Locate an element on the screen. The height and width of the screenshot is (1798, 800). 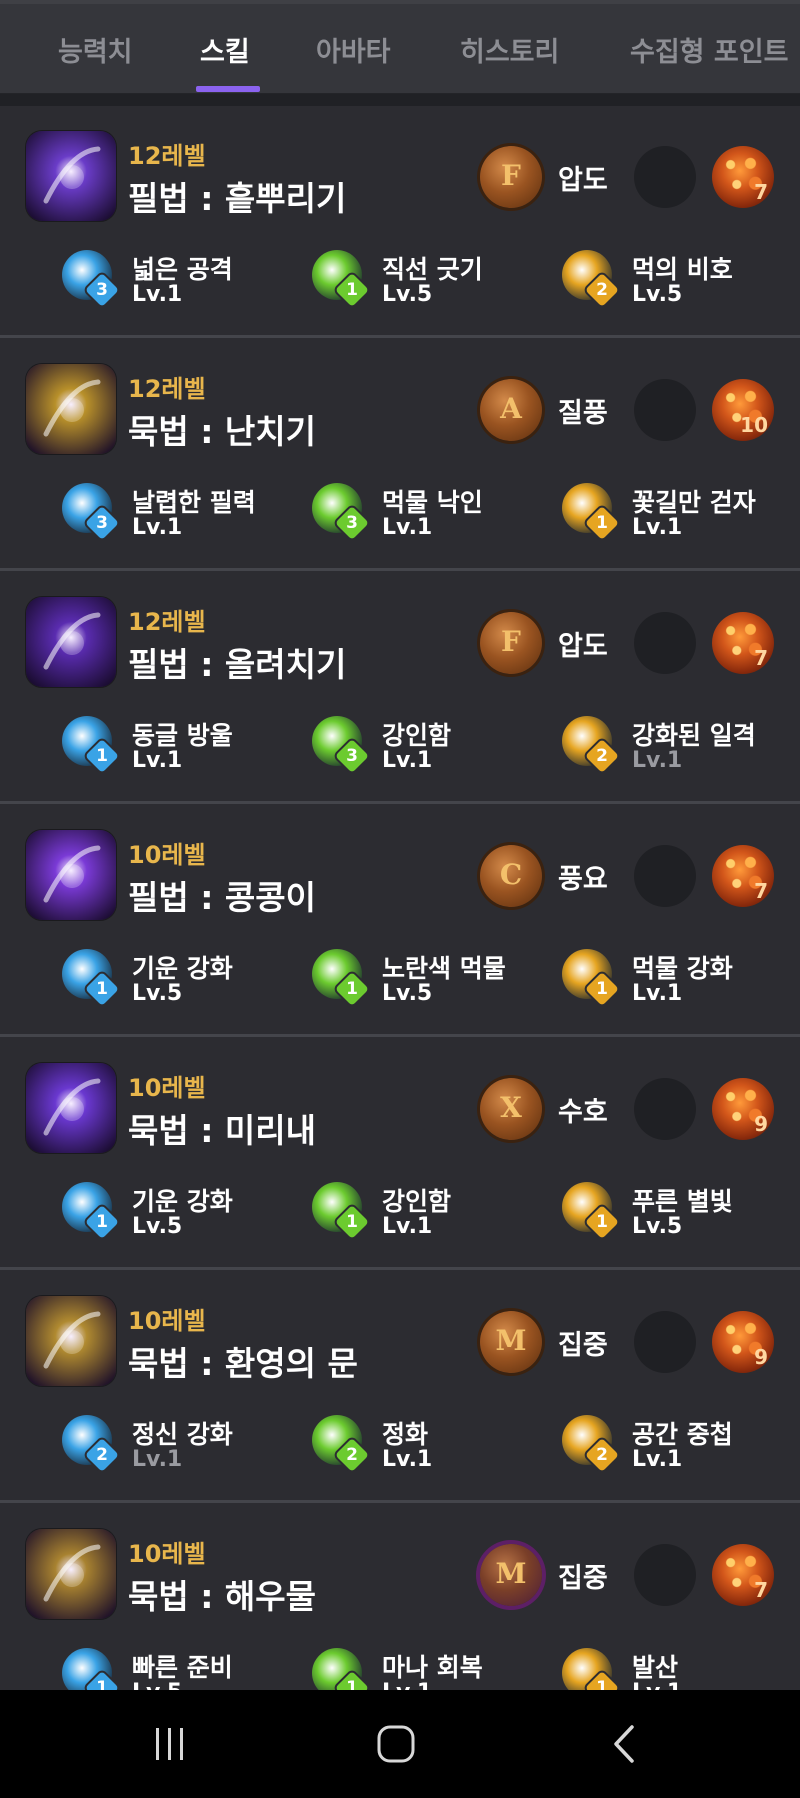
tab-avatar: 아바타 is located at coordinates (353, 49).